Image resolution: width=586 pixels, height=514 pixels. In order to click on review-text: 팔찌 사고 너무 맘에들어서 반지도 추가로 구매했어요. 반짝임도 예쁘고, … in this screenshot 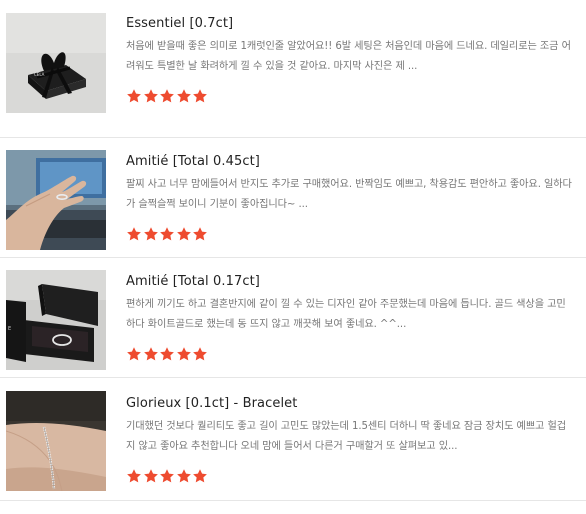, I will do `click(349, 194)`.